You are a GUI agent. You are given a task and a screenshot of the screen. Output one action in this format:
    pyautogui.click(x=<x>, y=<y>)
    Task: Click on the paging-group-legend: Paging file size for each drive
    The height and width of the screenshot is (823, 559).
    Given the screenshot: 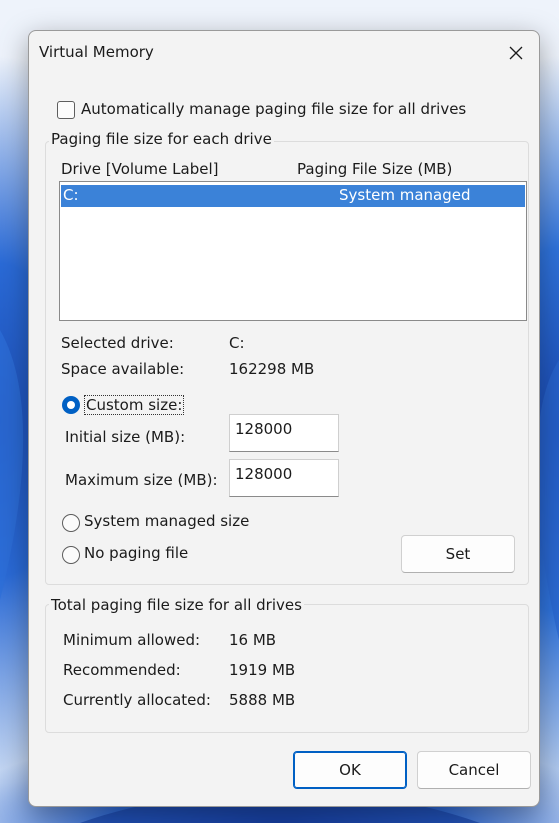 What is the action you would take?
    pyautogui.click(x=161, y=139)
    